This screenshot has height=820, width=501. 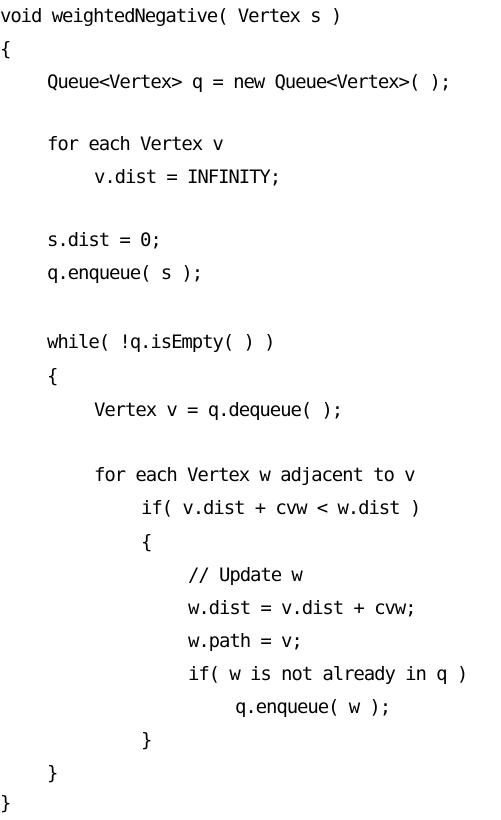 What do you see at coordinates (245, 575) in the screenshot?
I see `code-line-comment-update: // Update w` at bounding box center [245, 575].